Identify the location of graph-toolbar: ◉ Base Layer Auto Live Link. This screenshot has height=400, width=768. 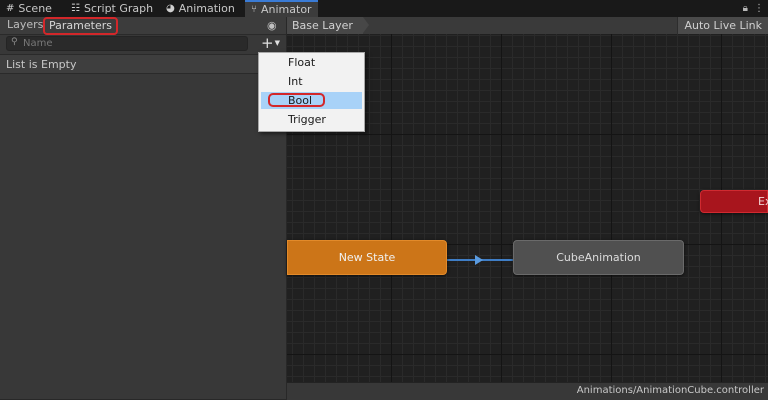
(517, 26).